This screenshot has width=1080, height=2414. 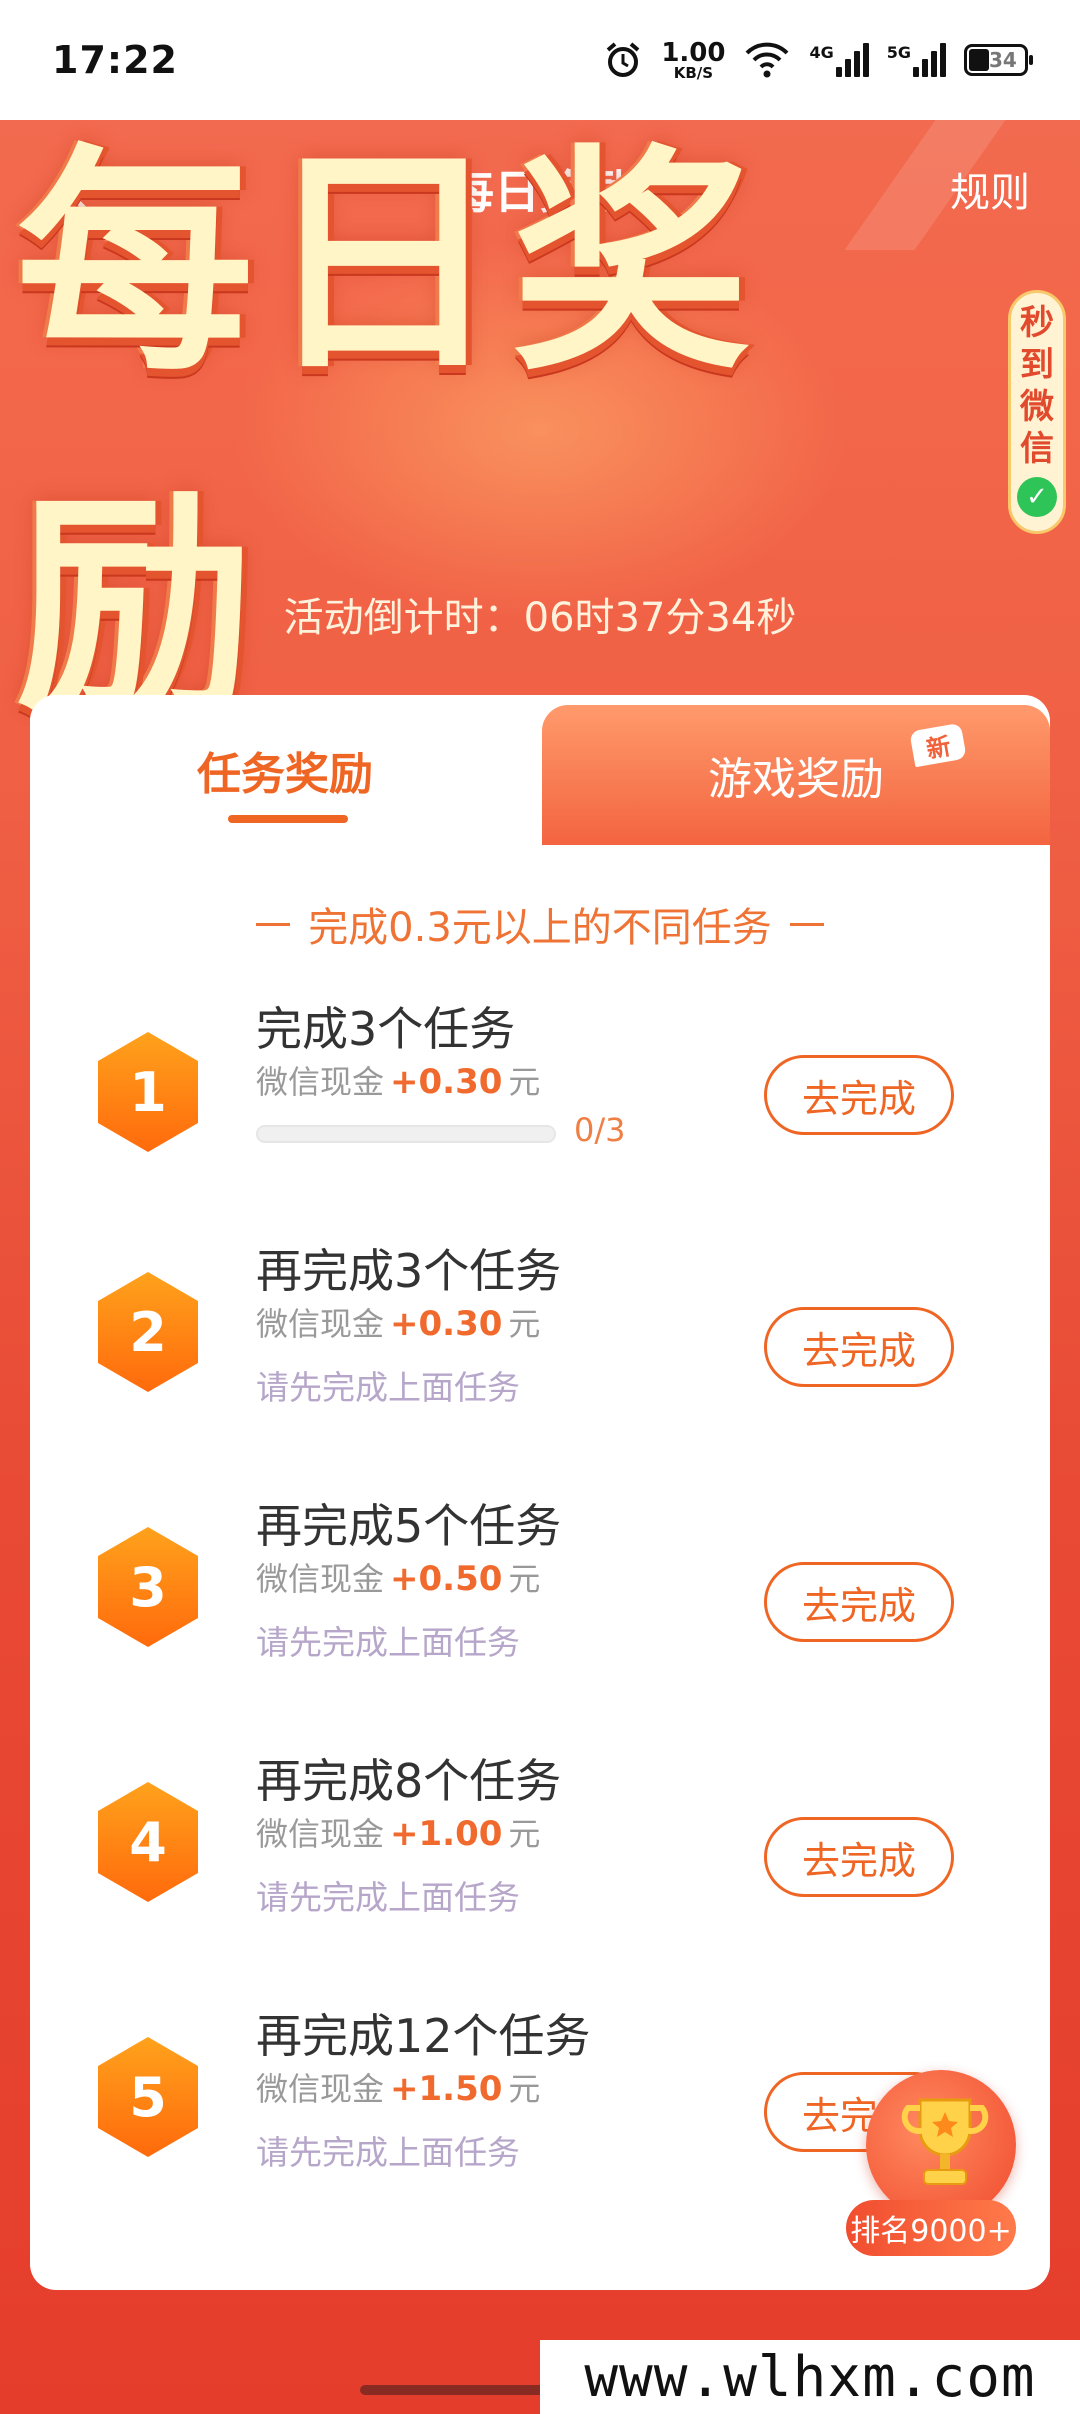 What do you see at coordinates (285, 770) in the screenshot?
I see `tab-task-reward: 任务奖励` at bounding box center [285, 770].